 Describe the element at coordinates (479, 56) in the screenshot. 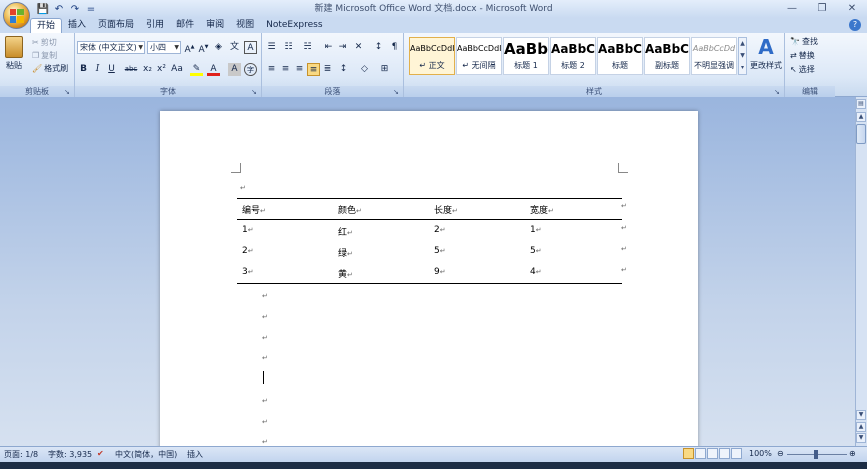

I see `style-no-spacing: AaBbCcDdI ↵ 无间隔` at that location.